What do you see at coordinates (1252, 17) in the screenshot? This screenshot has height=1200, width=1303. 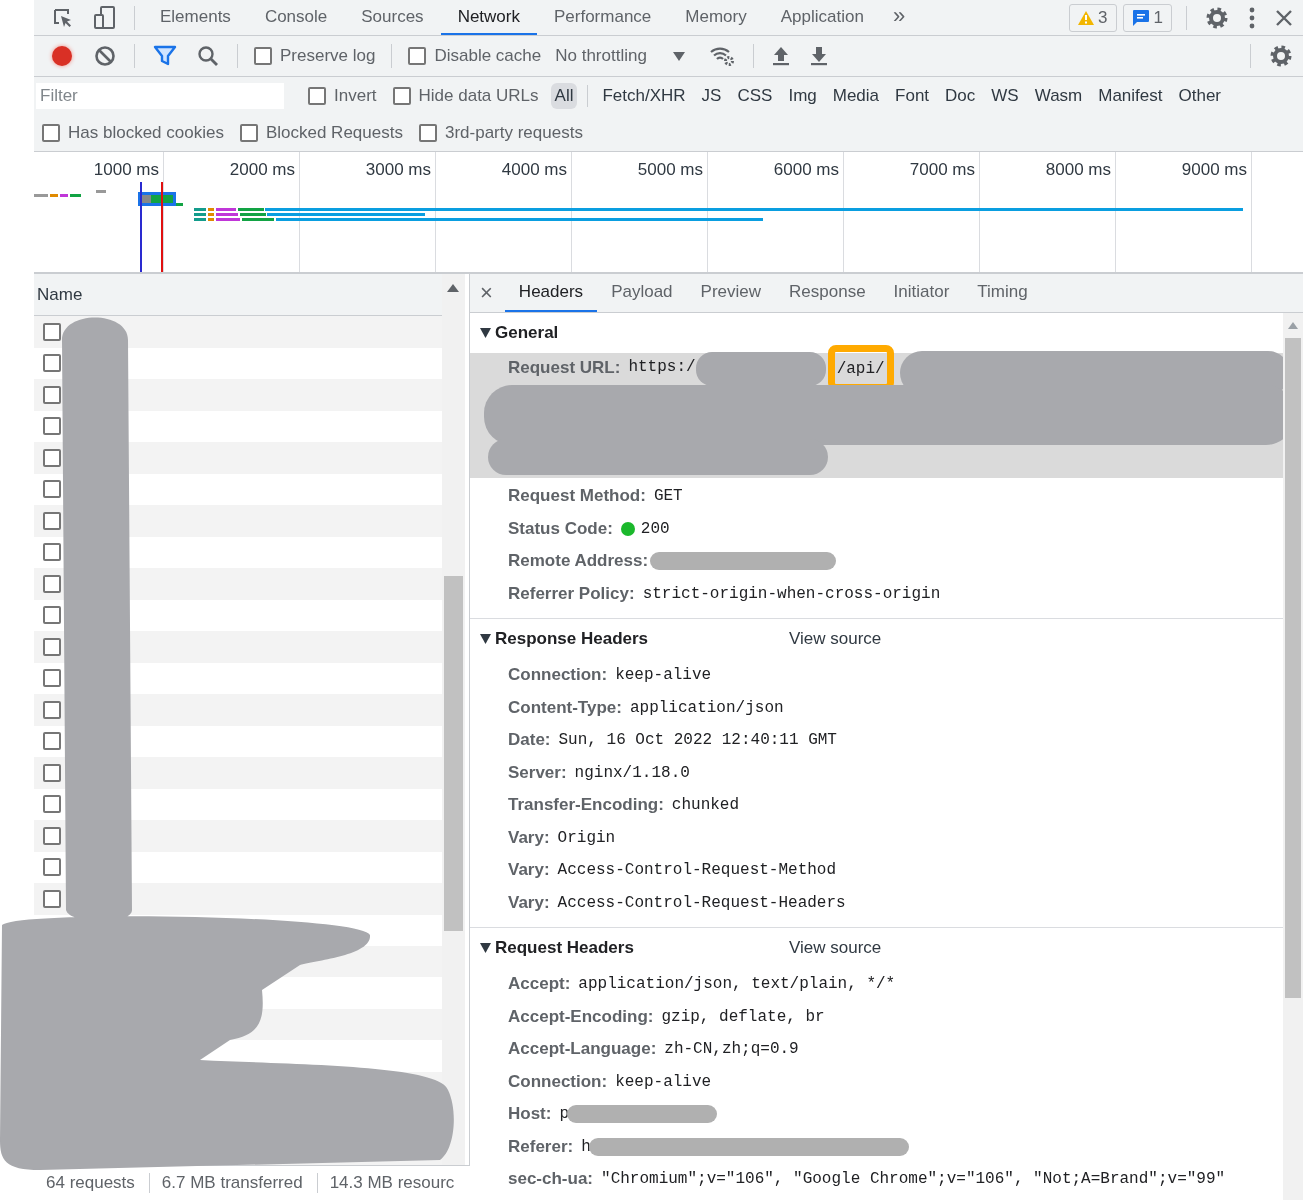 I see `more-menu-icon` at bounding box center [1252, 17].